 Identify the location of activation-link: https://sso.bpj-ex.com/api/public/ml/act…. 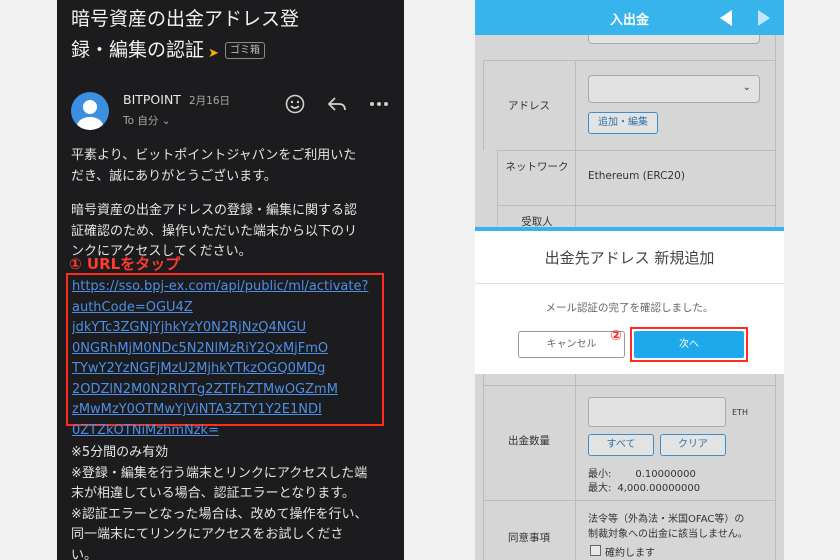
(225, 355).